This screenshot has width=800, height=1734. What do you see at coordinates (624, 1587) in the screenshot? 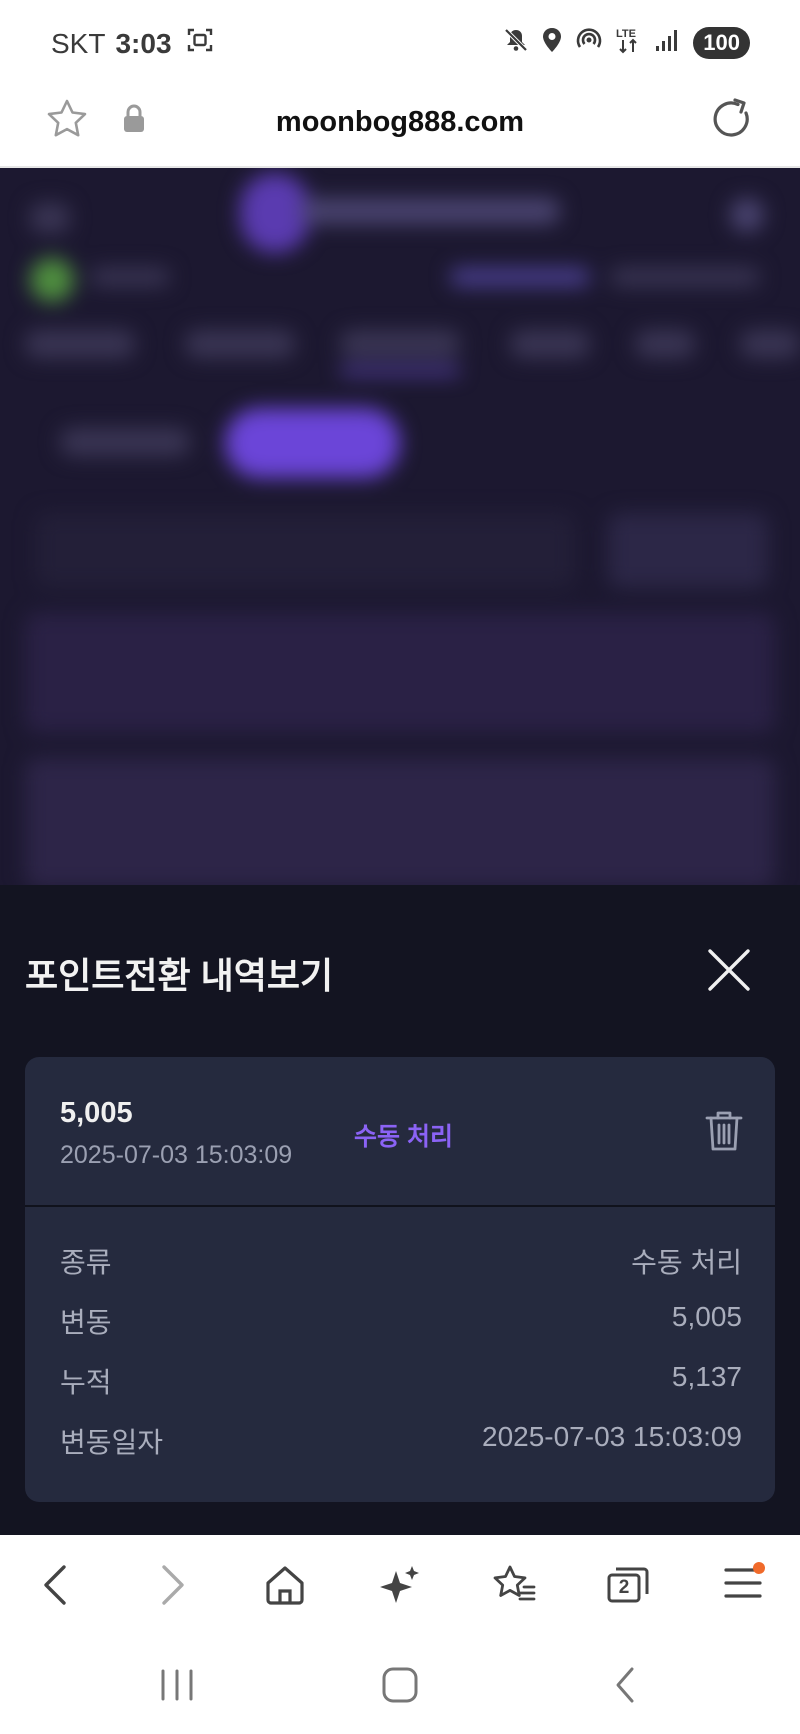
I see `tabs-count: 2` at bounding box center [624, 1587].